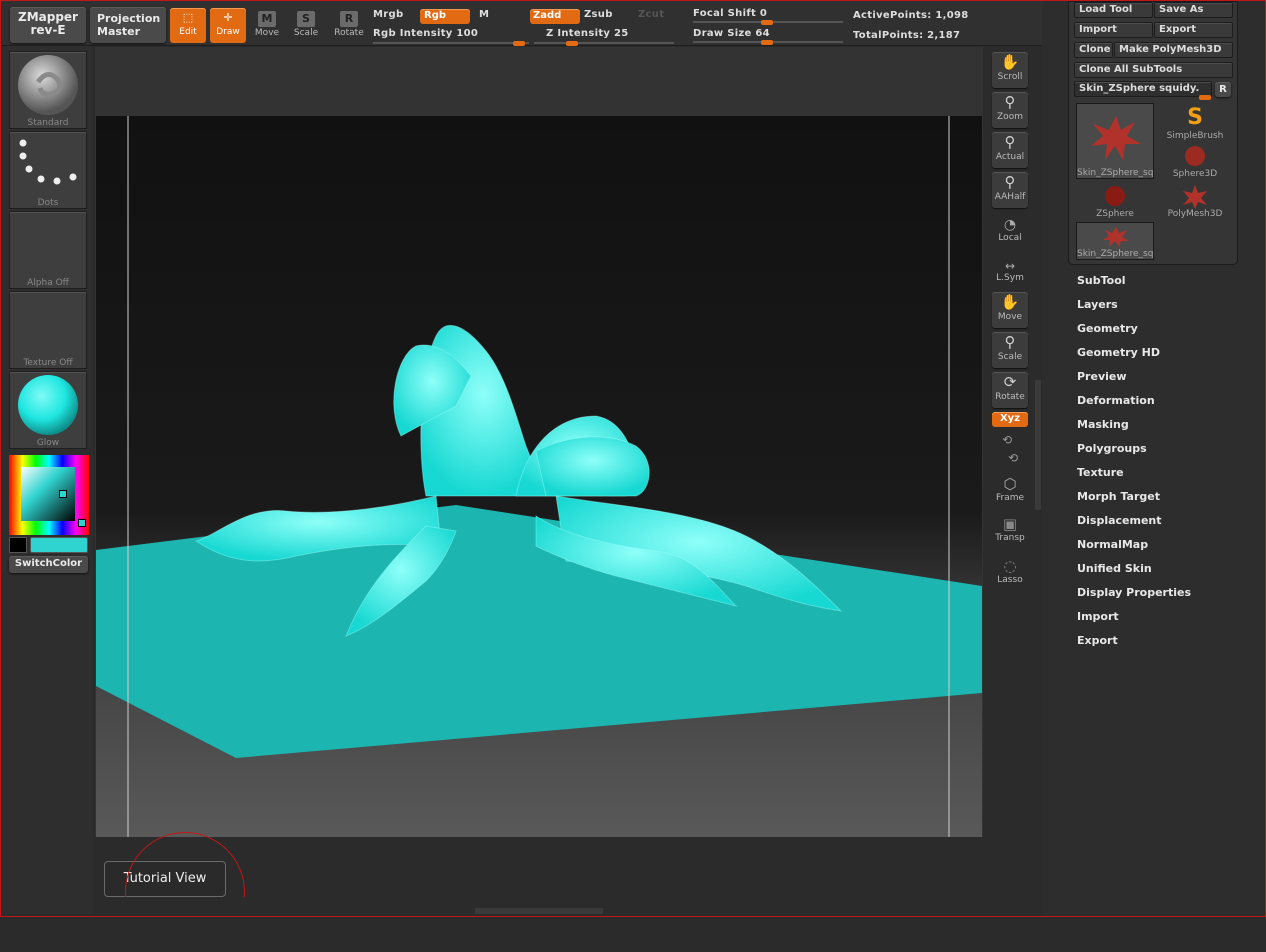 The height and width of the screenshot is (952, 1266). I want to click on zoom-button: ⚲ Zoom, so click(1010, 110).